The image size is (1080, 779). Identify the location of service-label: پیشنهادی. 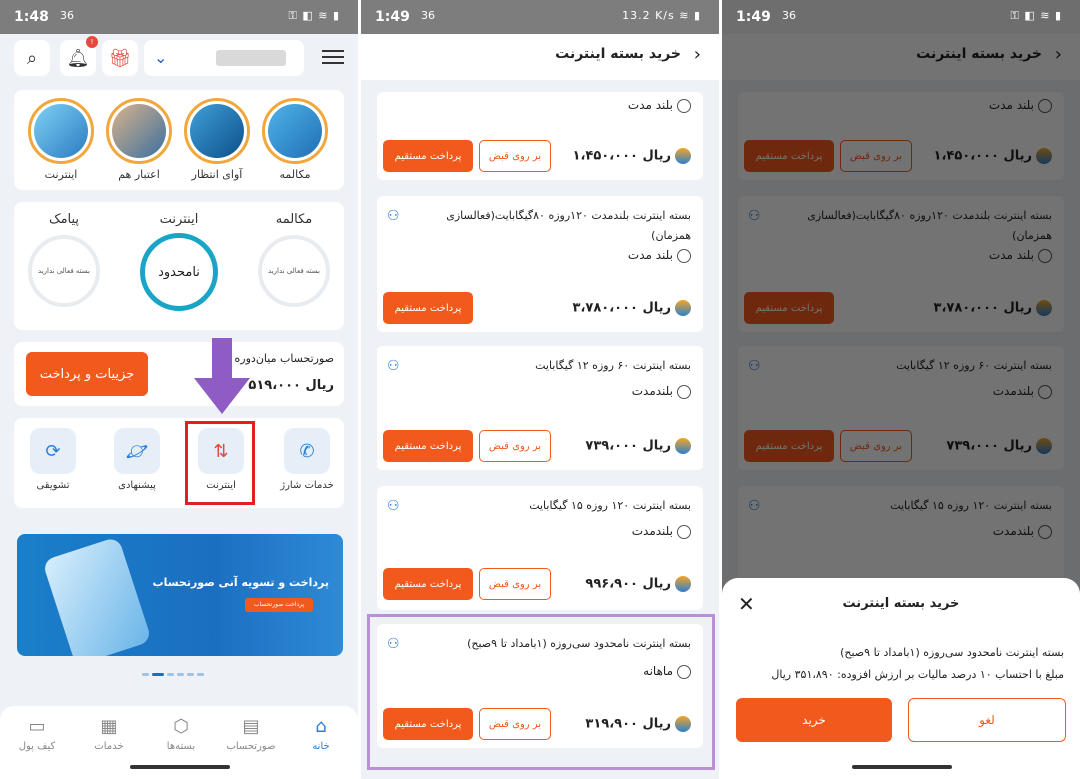
(137, 485).